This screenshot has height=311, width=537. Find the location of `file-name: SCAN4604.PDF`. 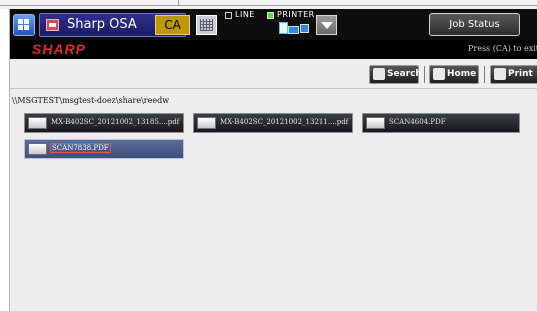

file-name: SCAN4604.PDF is located at coordinates (417, 122).